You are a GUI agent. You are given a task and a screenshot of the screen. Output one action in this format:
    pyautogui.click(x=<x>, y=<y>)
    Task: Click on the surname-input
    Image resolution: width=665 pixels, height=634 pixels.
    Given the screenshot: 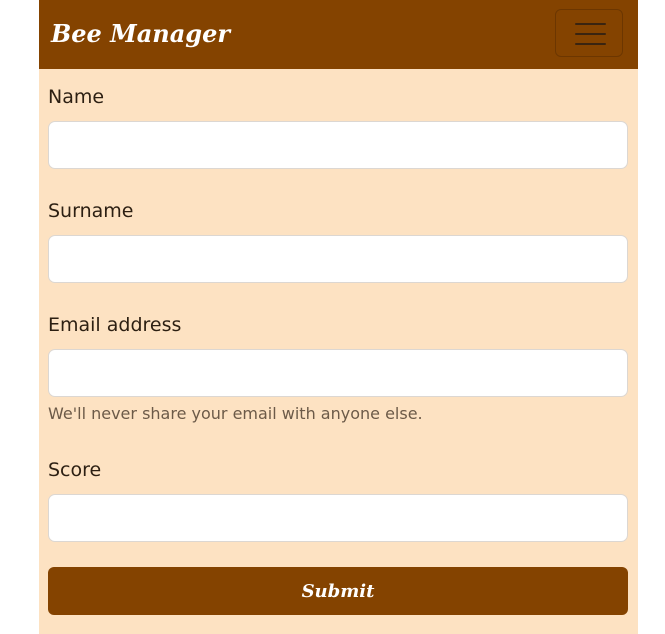 What is the action you would take?
    pyautogui.click(x=338, y=259)
    